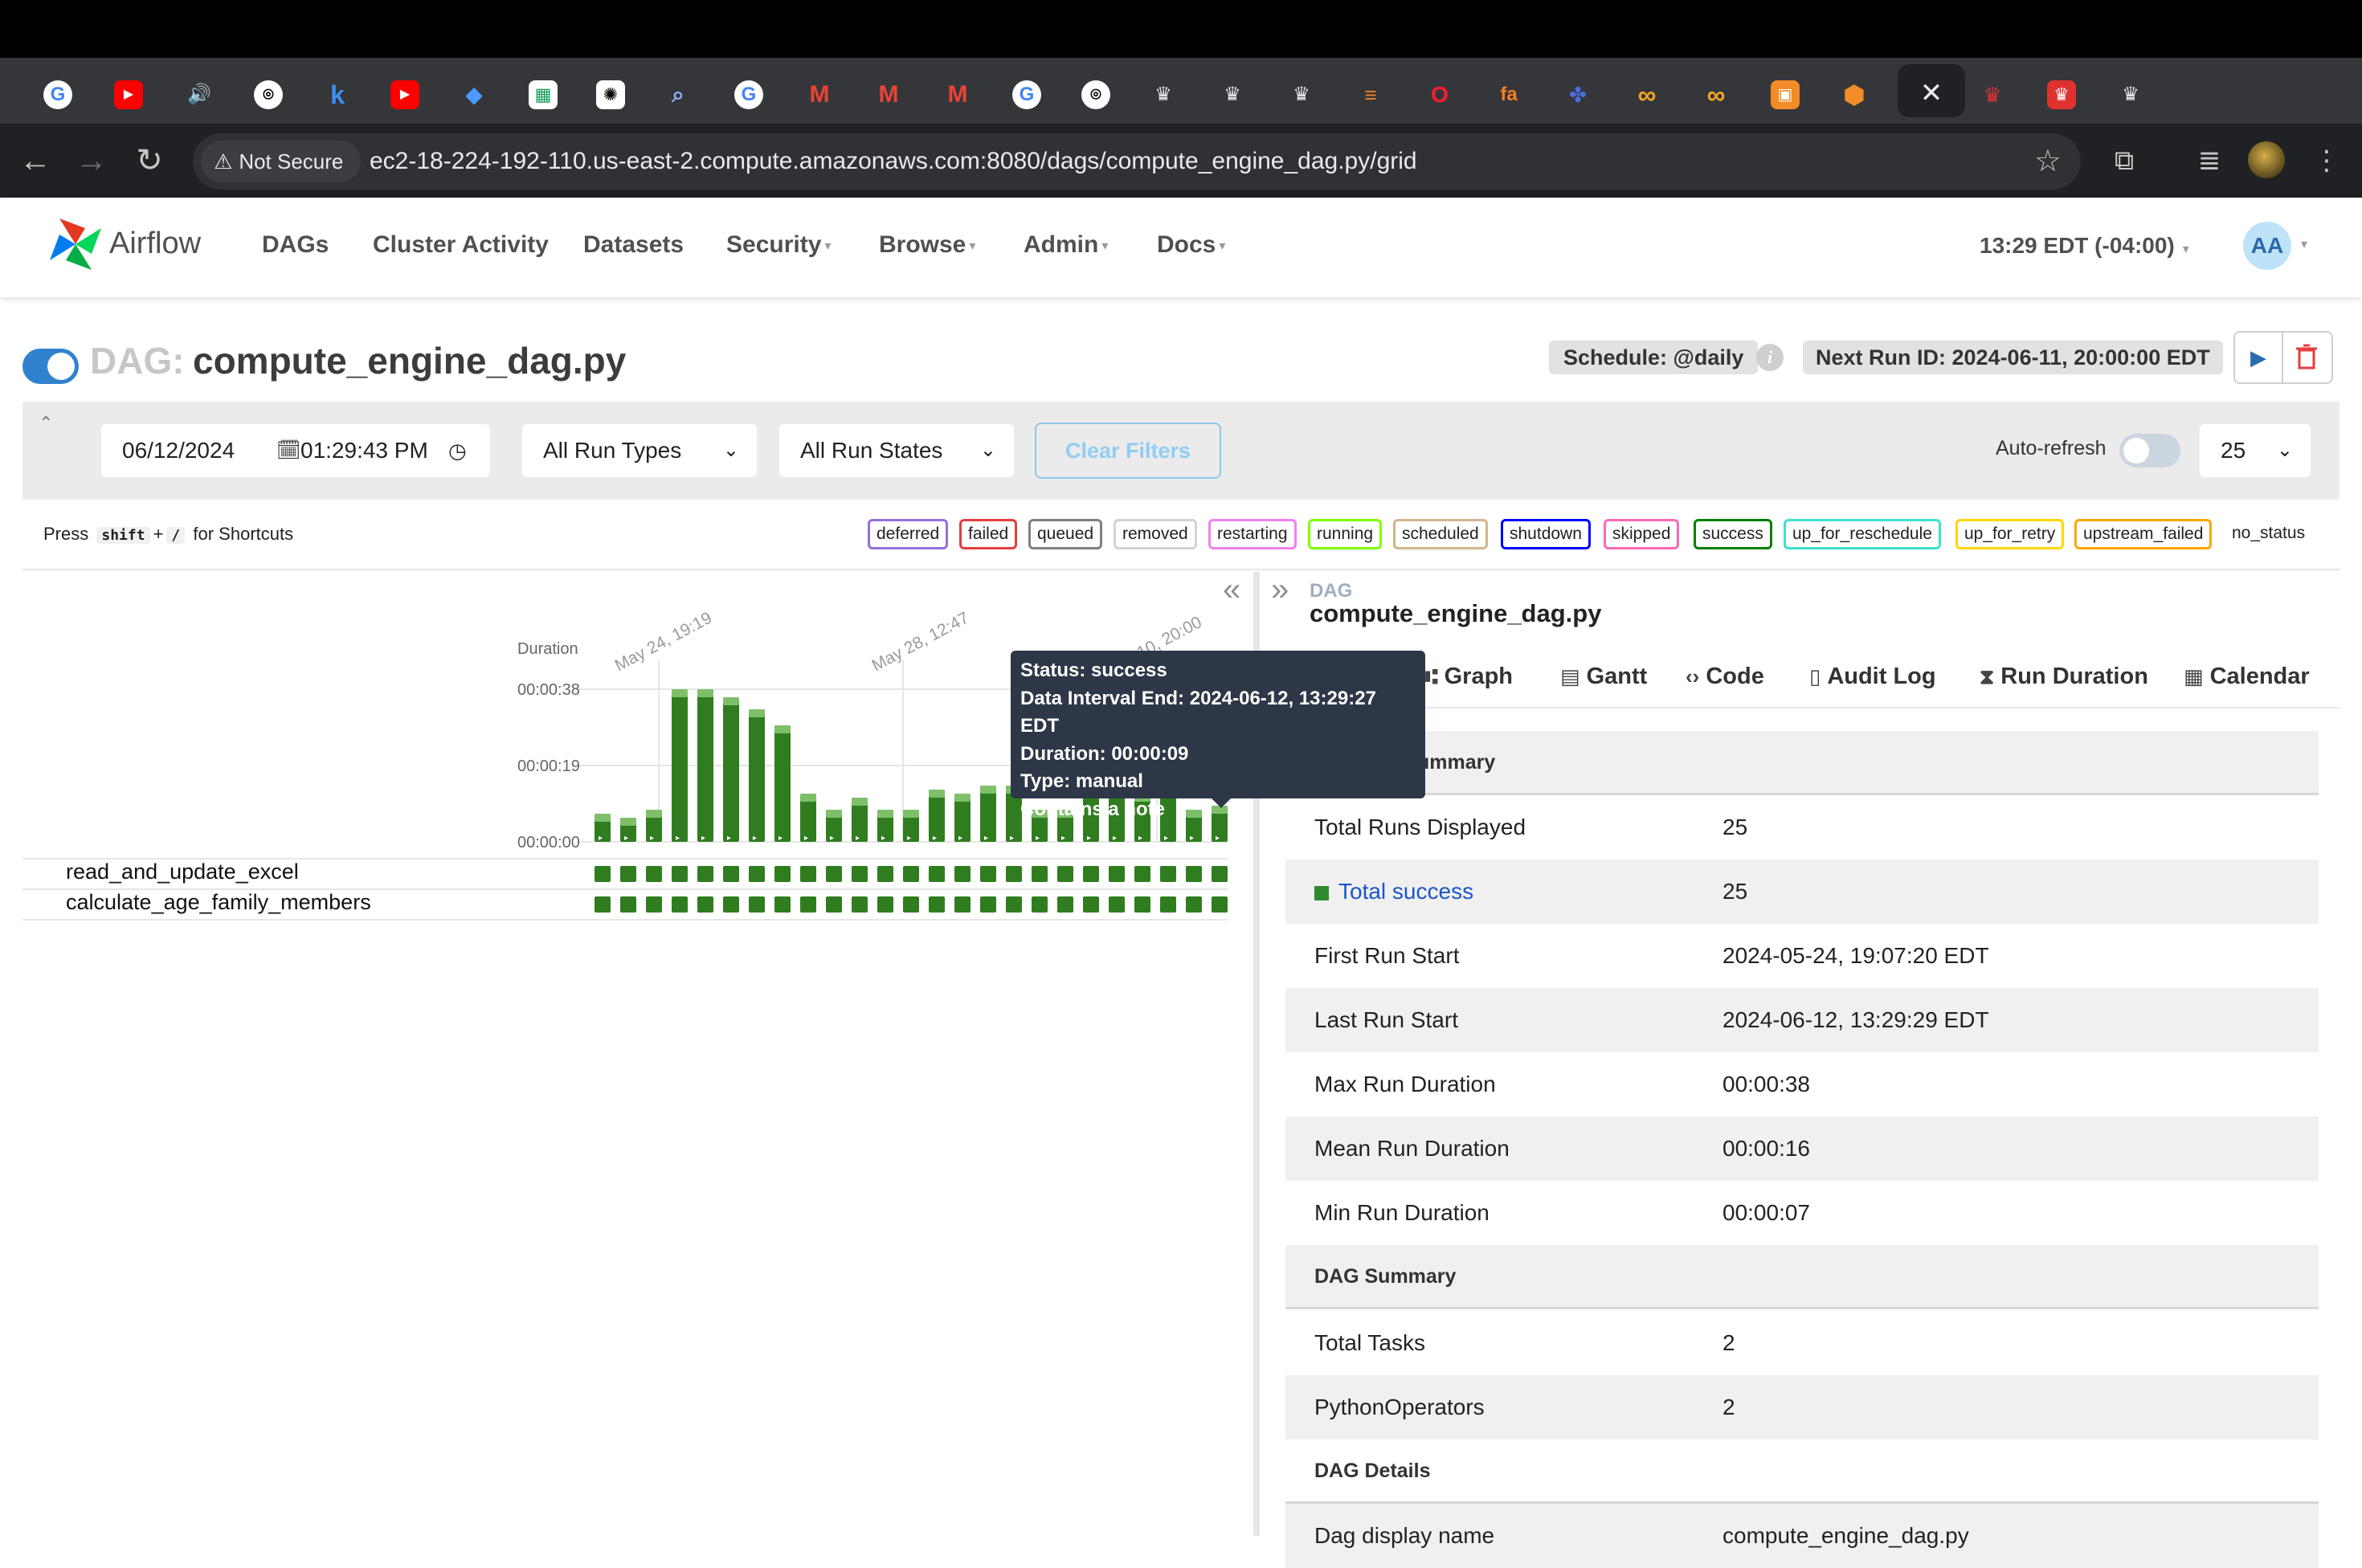 The image size is (2362, 1568). What do you see at coordinates (457, 451) in the screenshot?
I see `clock-icon: ◷` at bounding box center [457, 451].